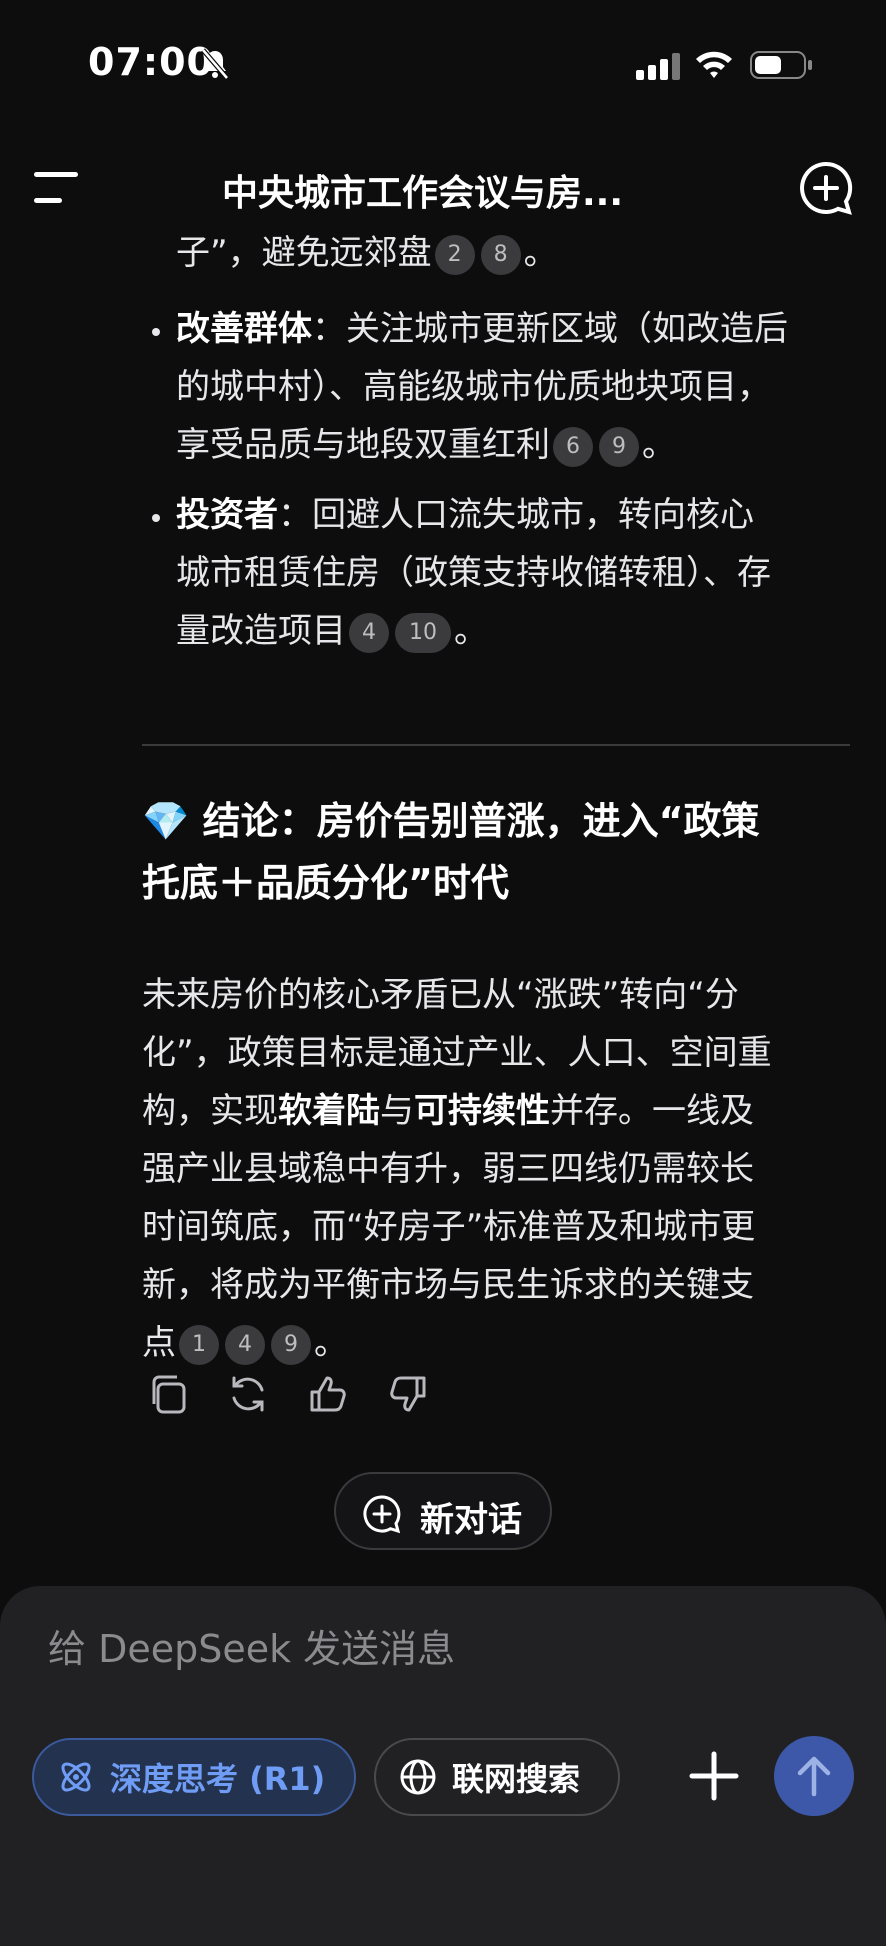  Describe the element at coordinates (516, 1779) in the screenshot. I see `web-search-label: 联网搜索` at that location.